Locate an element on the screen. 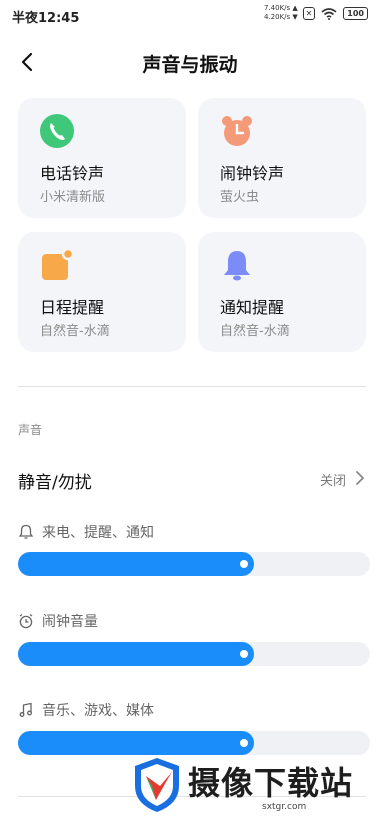 The width and height of the screenshot is (380, 818). bell-icon is located at coordinates (237, 266).